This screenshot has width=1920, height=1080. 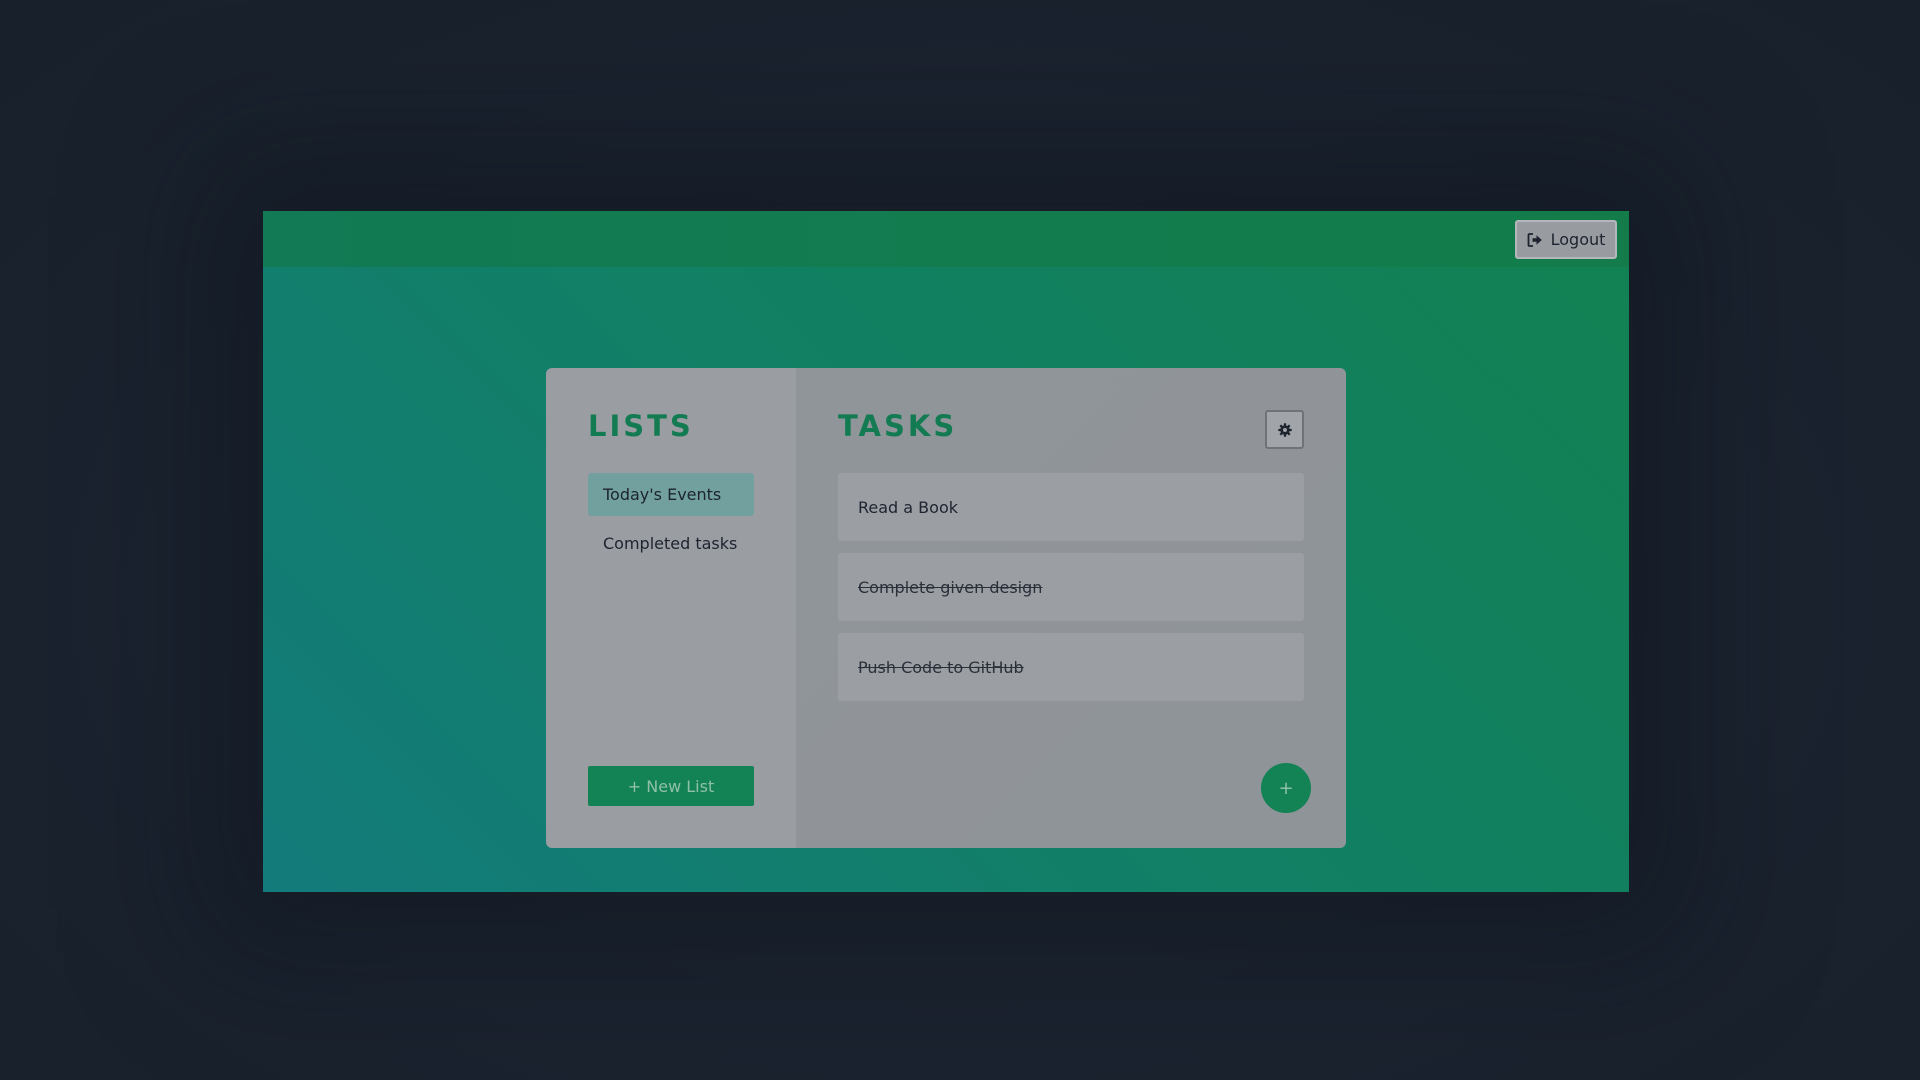 What do you see at coordinates (671, 519) in the screenshot?
I see `list-items: Today's Events Completed tasks` at bounding box center [671, 519].